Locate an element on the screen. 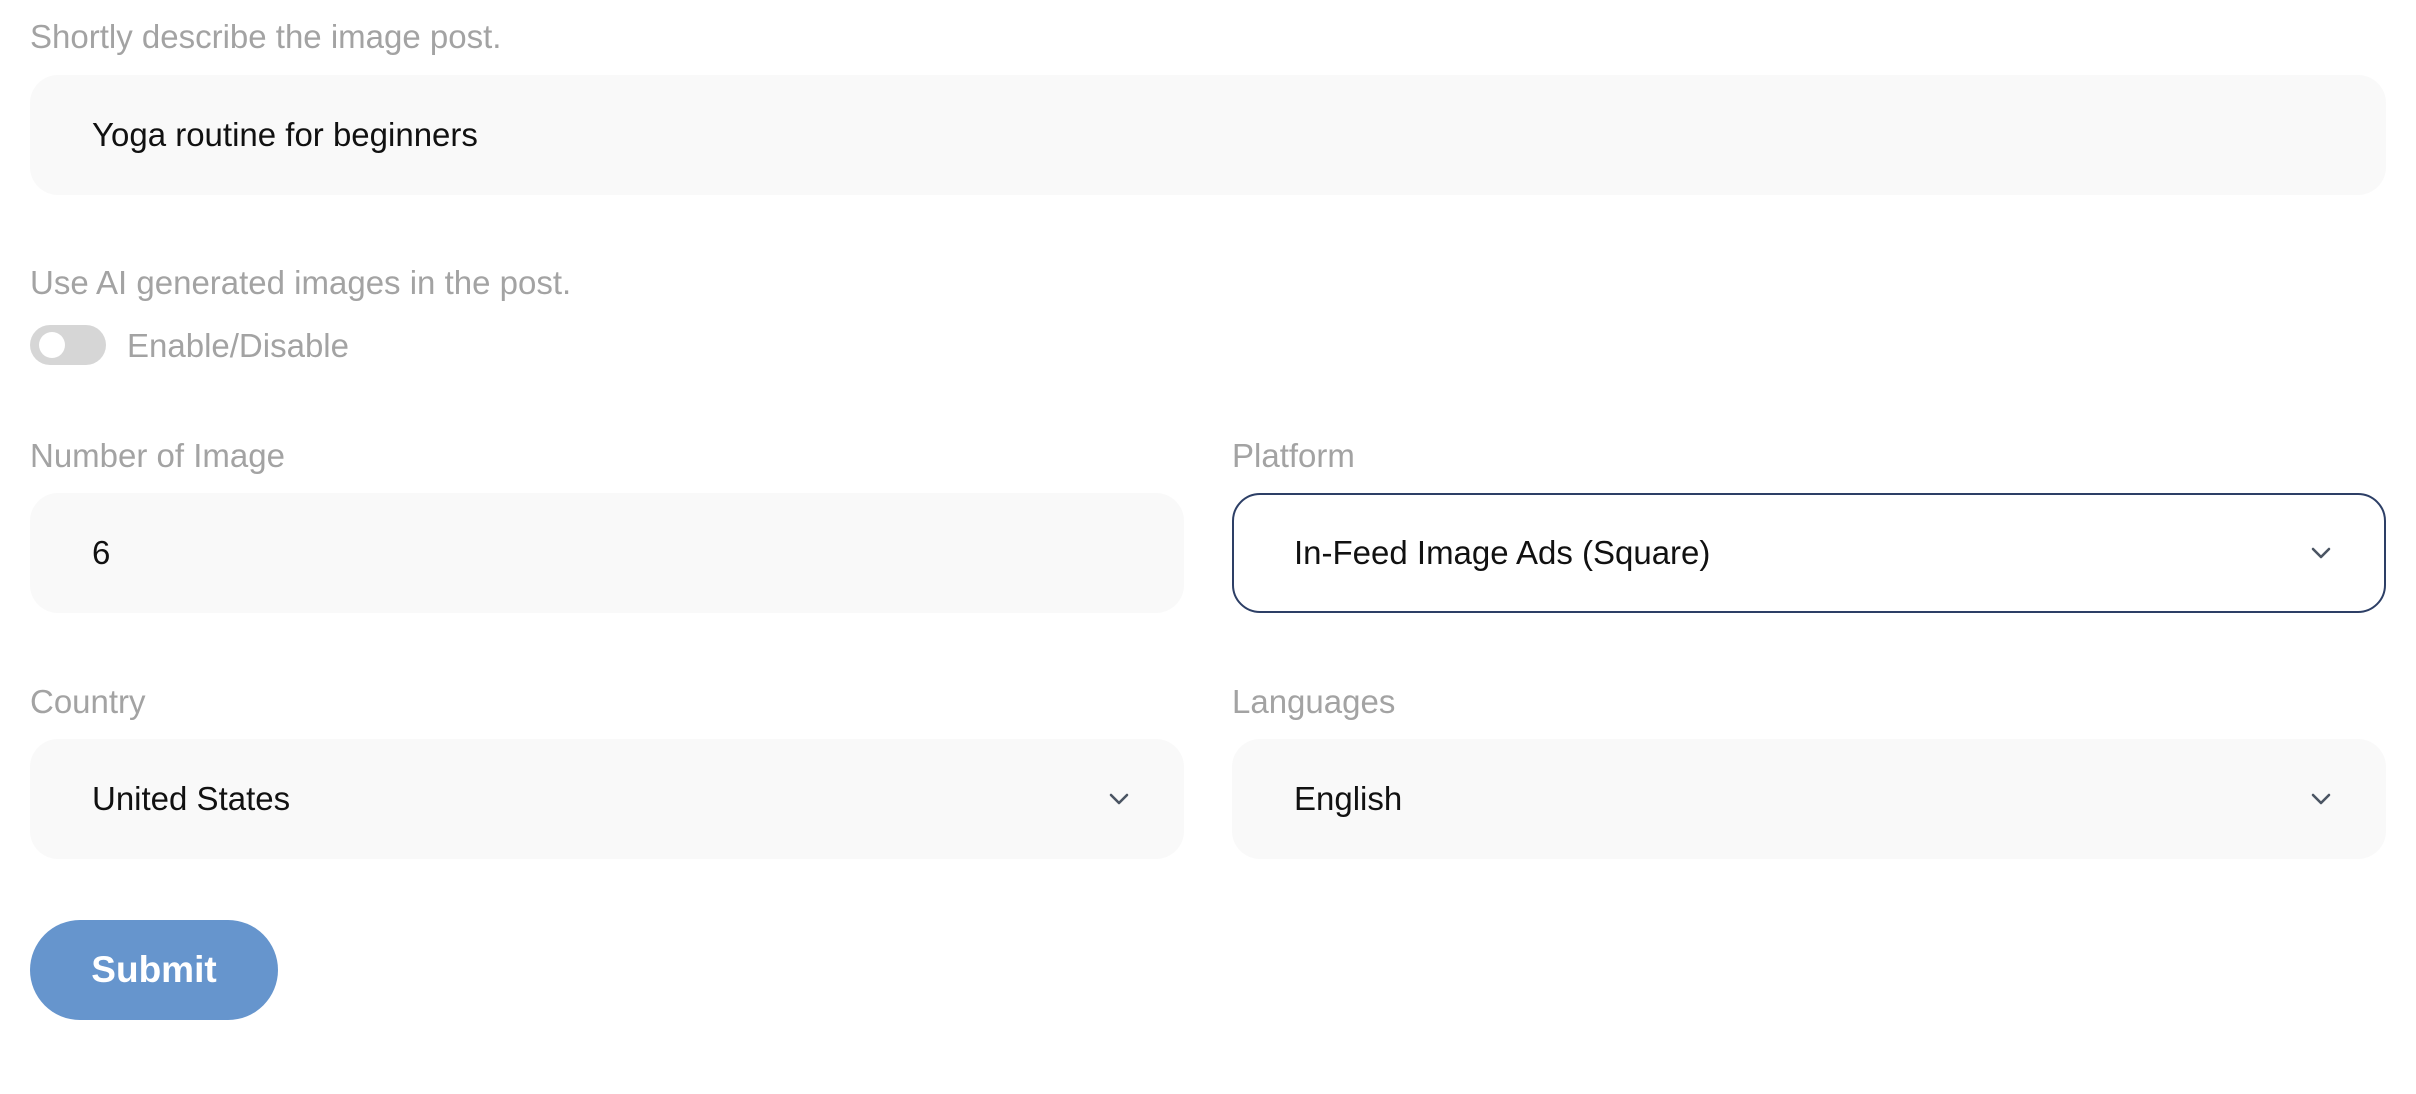  number-of-images-value: 6 is located at coordinates (101, 552).